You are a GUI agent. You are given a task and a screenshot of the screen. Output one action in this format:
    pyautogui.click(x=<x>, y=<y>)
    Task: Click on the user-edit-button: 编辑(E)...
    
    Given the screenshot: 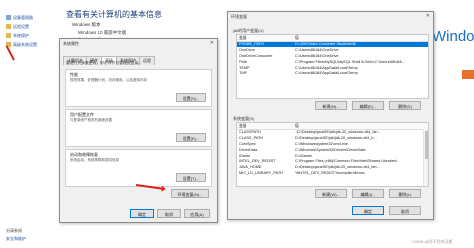 What is the action you would take?
    pyautogui.click(x=368, y=105)
    